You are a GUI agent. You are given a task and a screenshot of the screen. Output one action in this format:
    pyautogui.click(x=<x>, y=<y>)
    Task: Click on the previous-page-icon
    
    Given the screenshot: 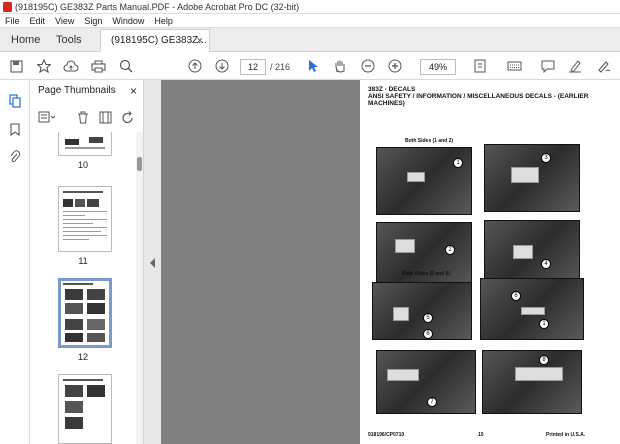 What is the action you would take?
    pyautogui.click(x=195, y=66)
    